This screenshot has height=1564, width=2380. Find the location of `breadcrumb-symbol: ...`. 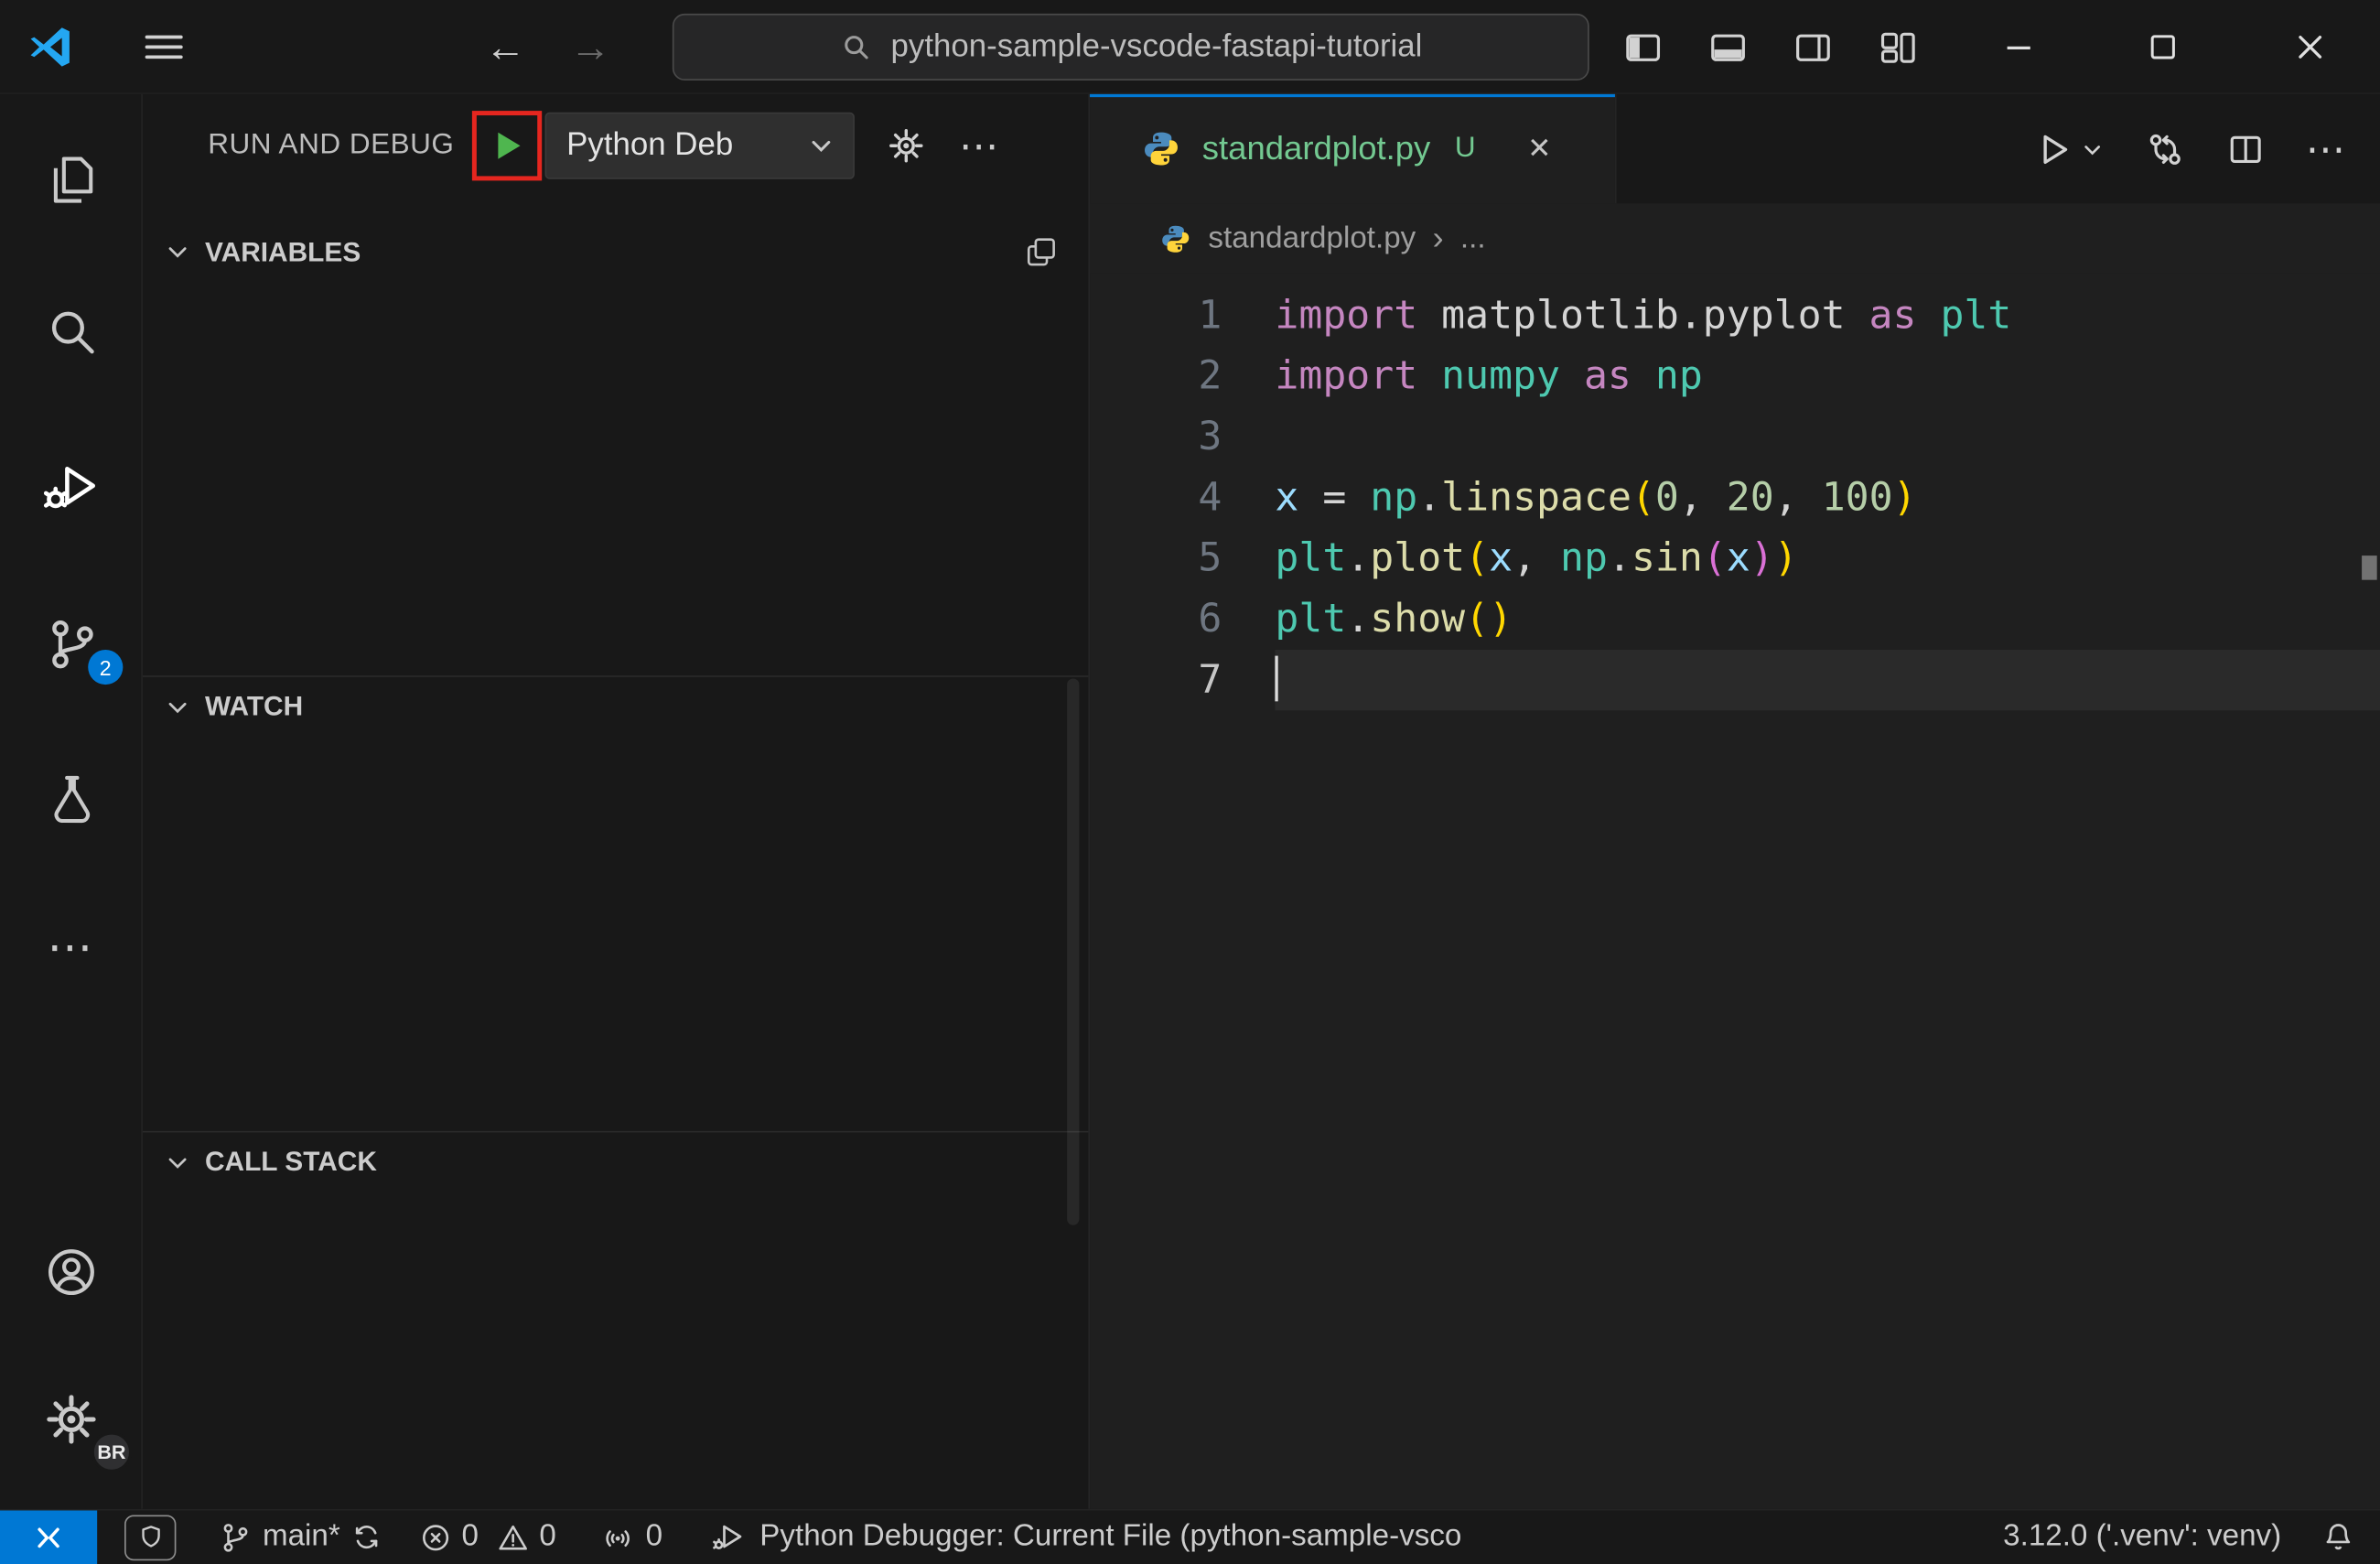

breadcrumb-symbol: ... is located at coordinates (1473, 238).